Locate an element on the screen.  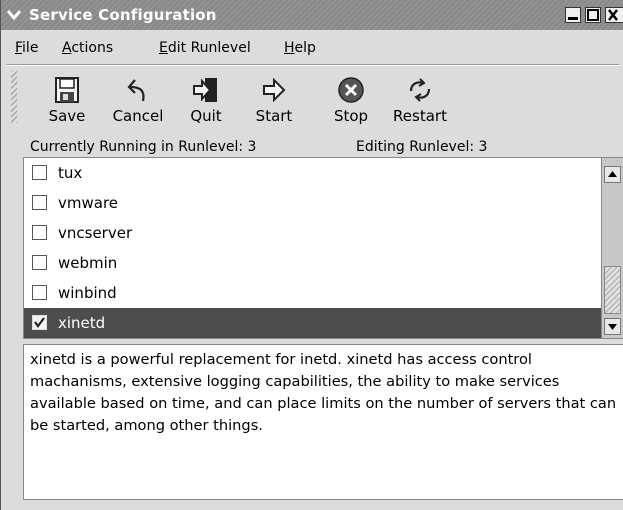
menu-actions-mnemonic: A is located at coordinates (67, 48).